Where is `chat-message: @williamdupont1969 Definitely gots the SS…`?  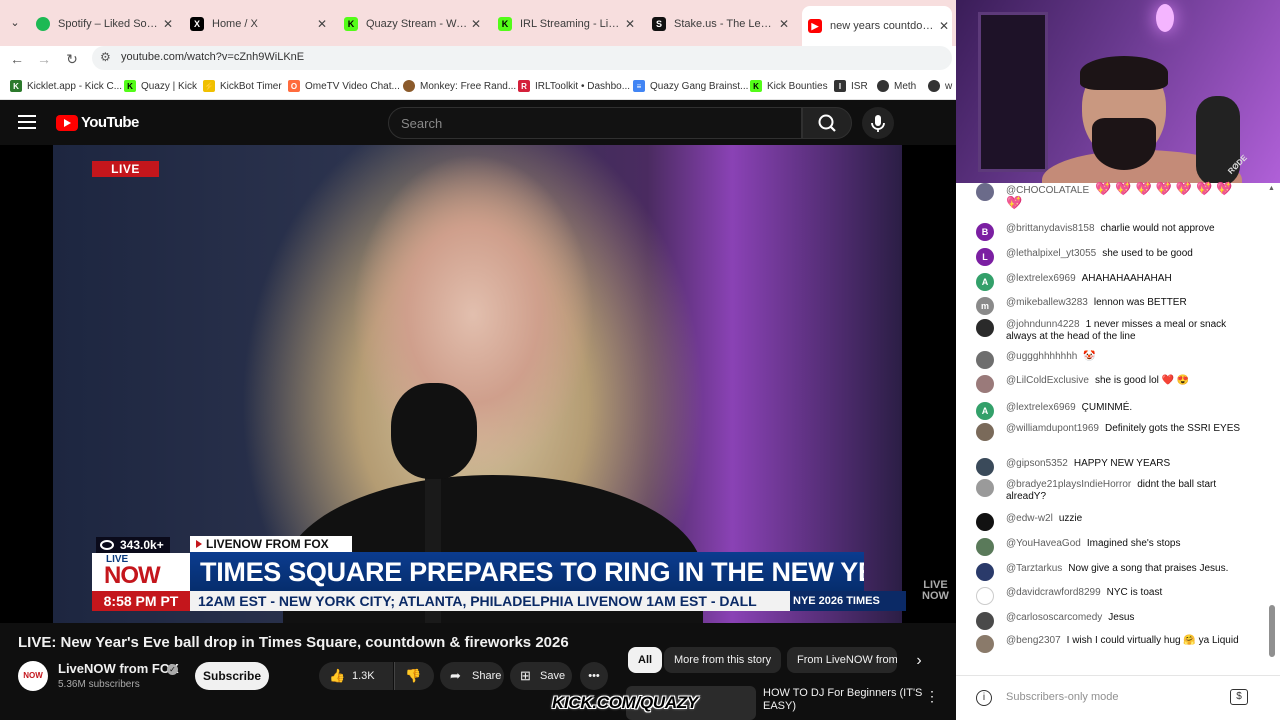 chat-message: @williamdupont1969 Definitely gots the SS… is located at coordinates (1116, 432).